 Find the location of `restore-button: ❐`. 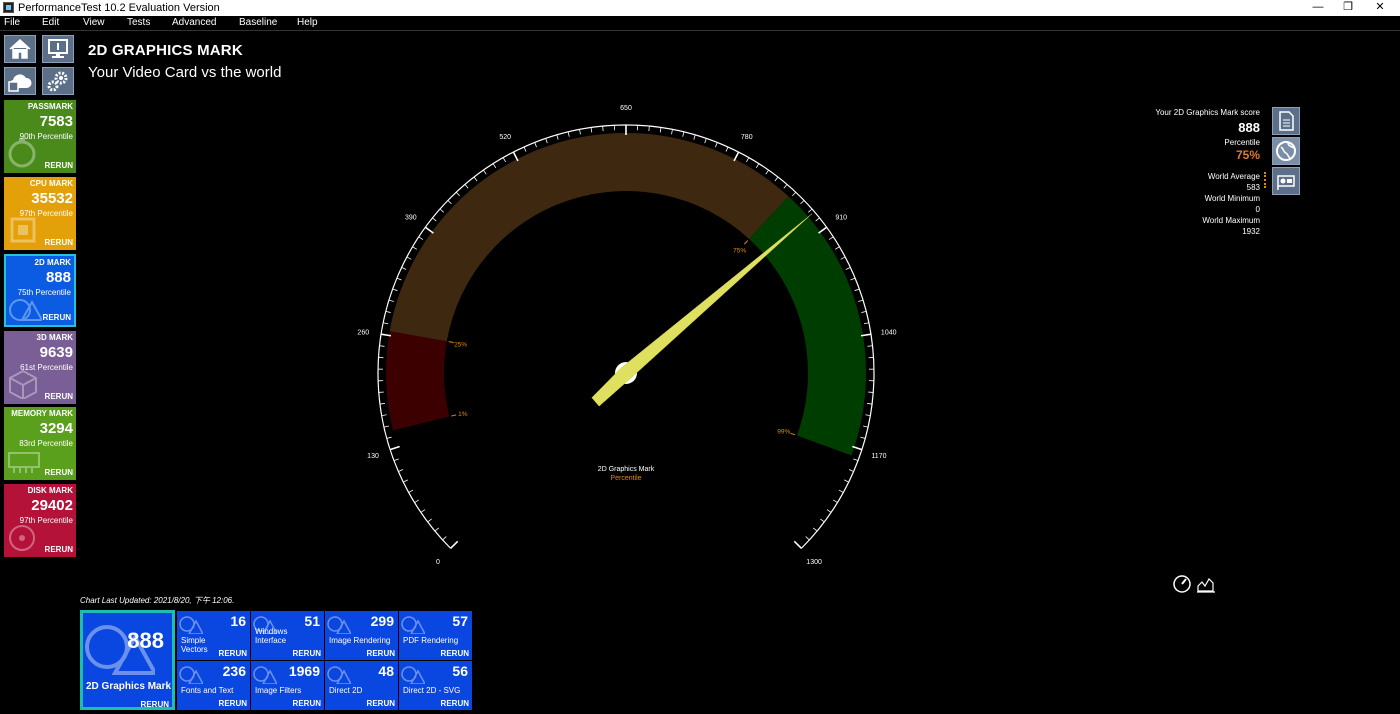

restore-button: ❐ is located at coordinates (1348, 8).